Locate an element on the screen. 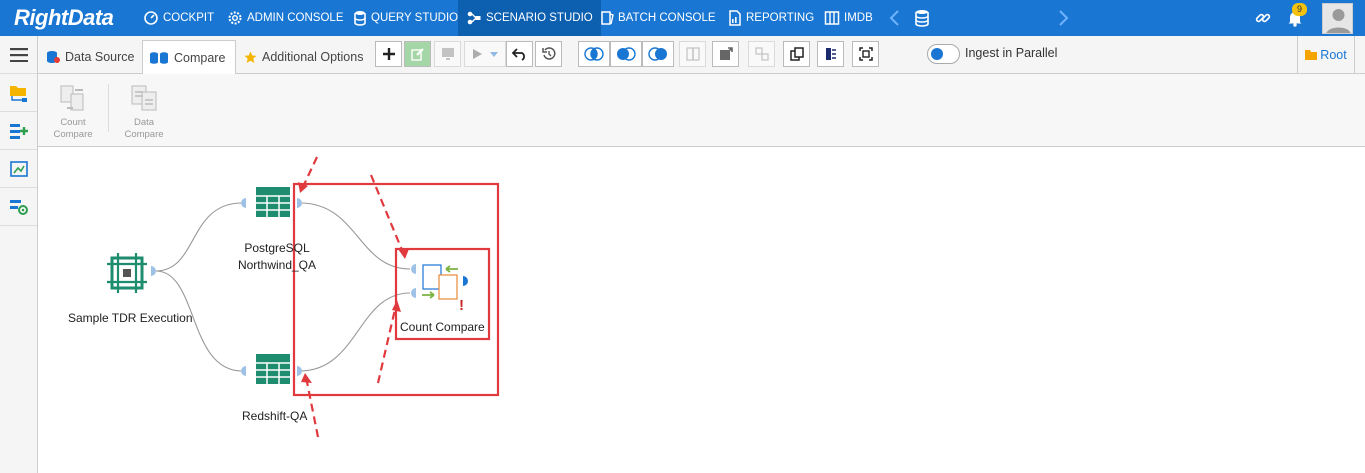  node-count-compare is located at coordinates (439, 282).